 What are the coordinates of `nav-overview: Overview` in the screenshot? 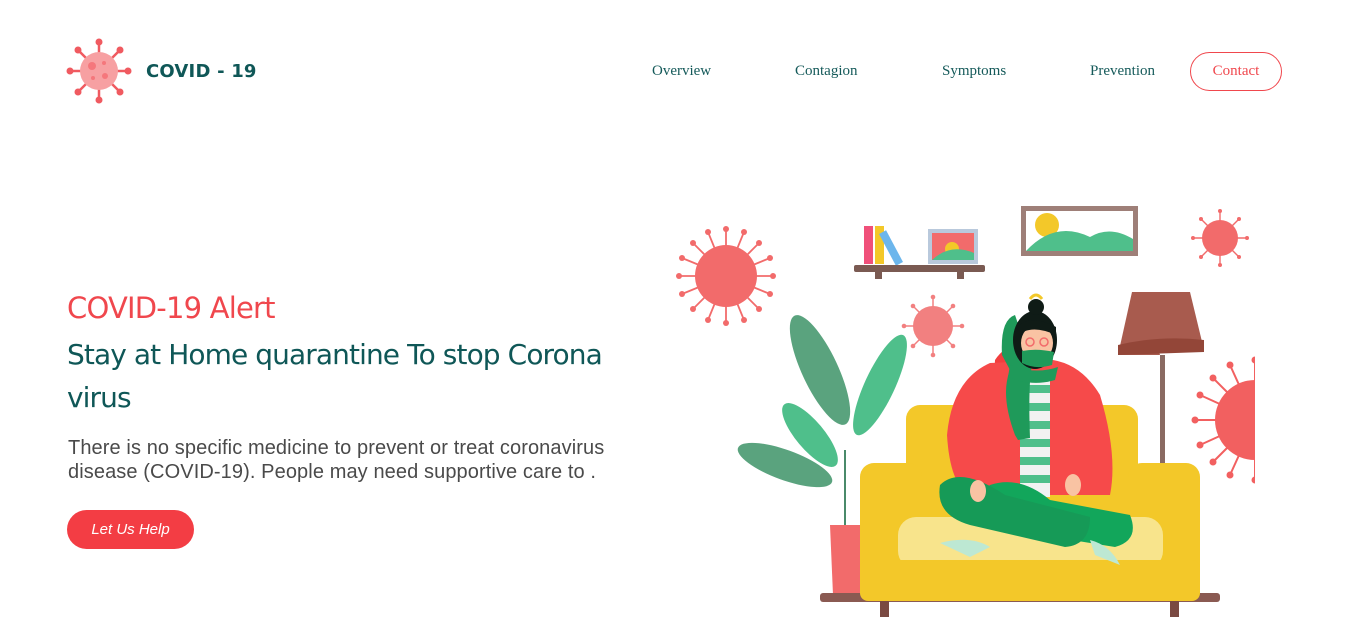 It's located at (681, 71).